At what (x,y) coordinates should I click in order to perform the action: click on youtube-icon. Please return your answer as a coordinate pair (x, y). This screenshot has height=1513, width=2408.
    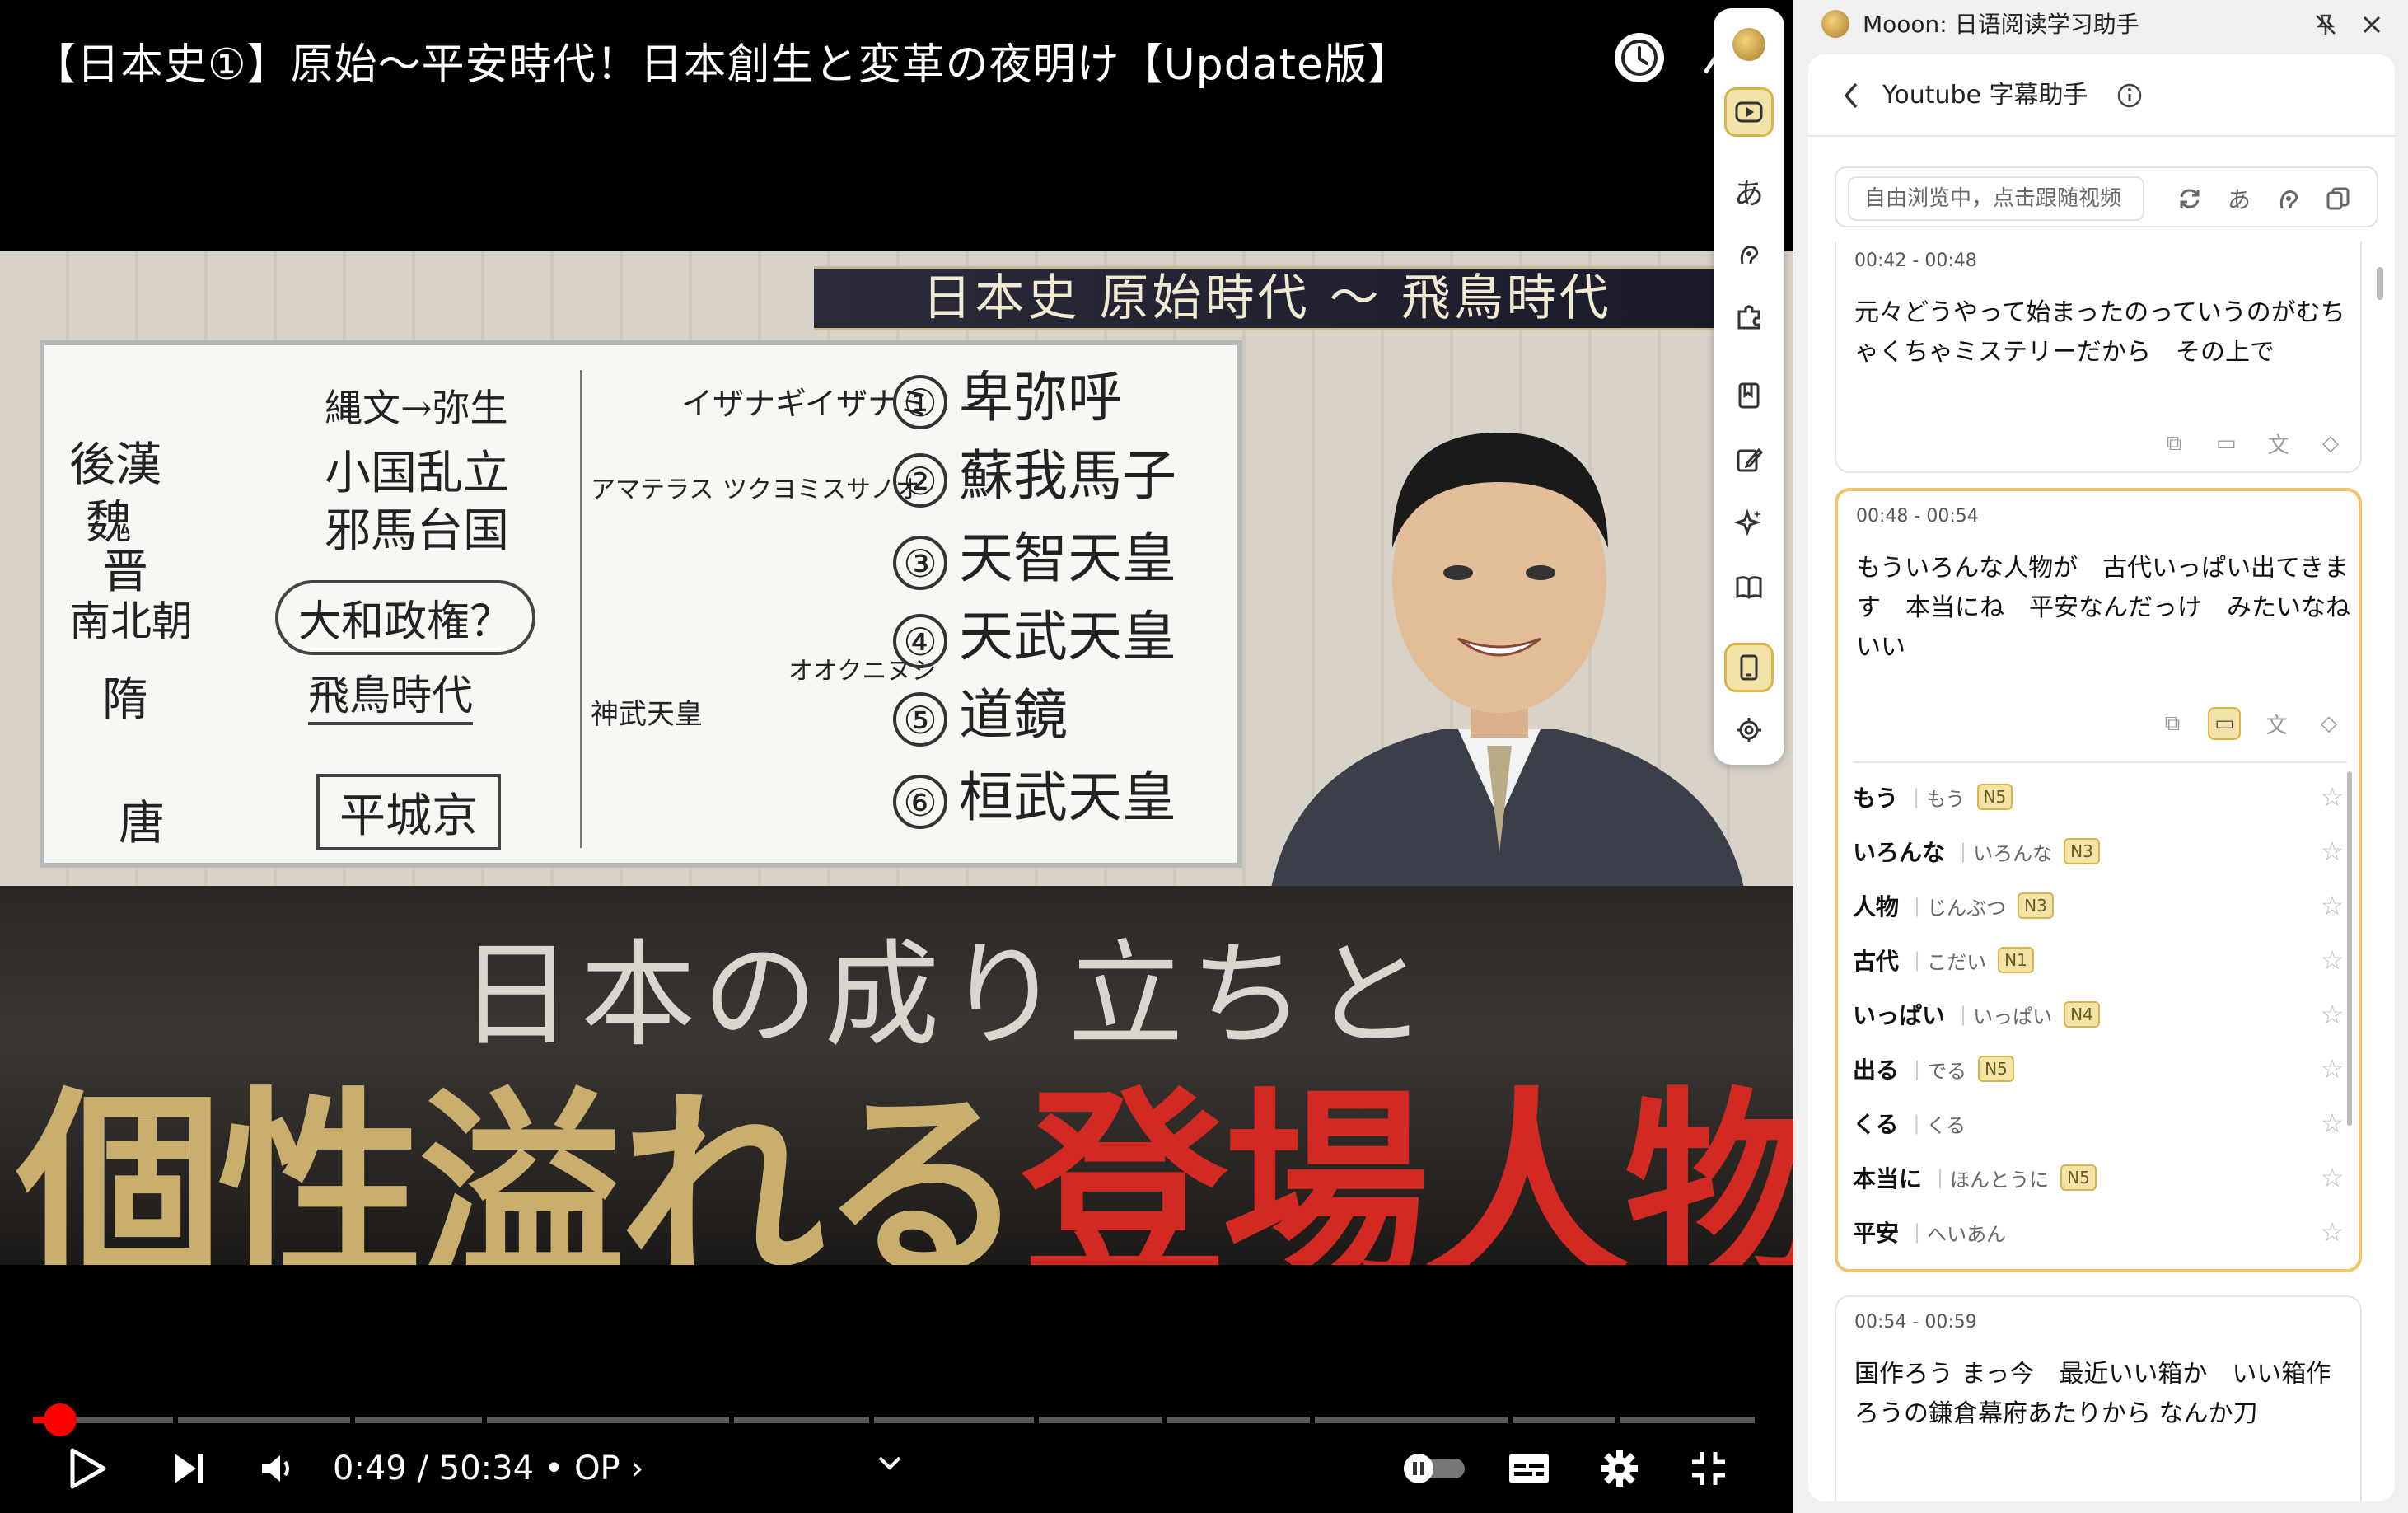
    Looking at the image, I should click on (1749, 112).